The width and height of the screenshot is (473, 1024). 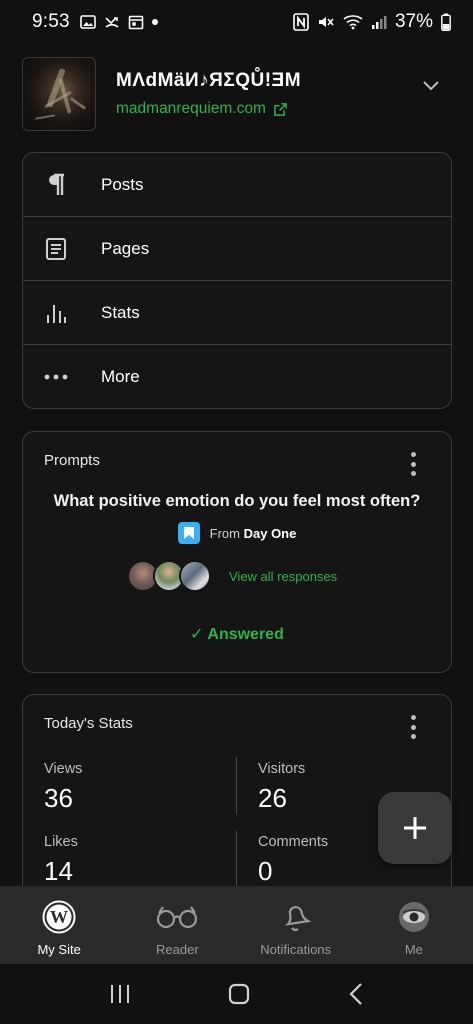 What do you see at coordinates (301, 22) in the screenshot?
I see `nfc-icon` at bounding box center [301, 22].